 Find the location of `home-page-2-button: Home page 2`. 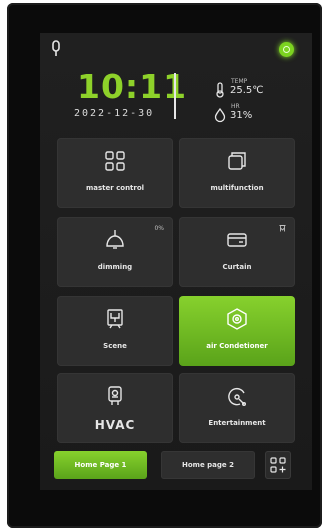

home-page-2-button: Home page 2 is located at coordinates (208, 465).